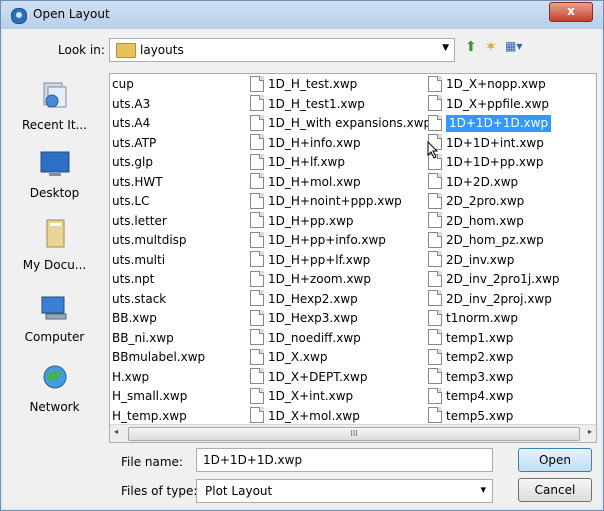  I want to click on list-item: 1D_noediff.xwp, so click(340, 339).